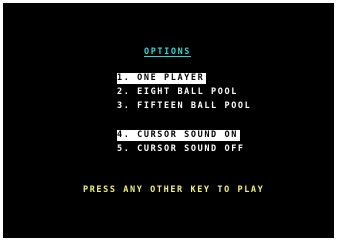  Describe the element at coordinates (178, 135) in the screenshot. I see `menu-option-cursor-sound-on: 4. CURSOR SOUND ON` at that location.